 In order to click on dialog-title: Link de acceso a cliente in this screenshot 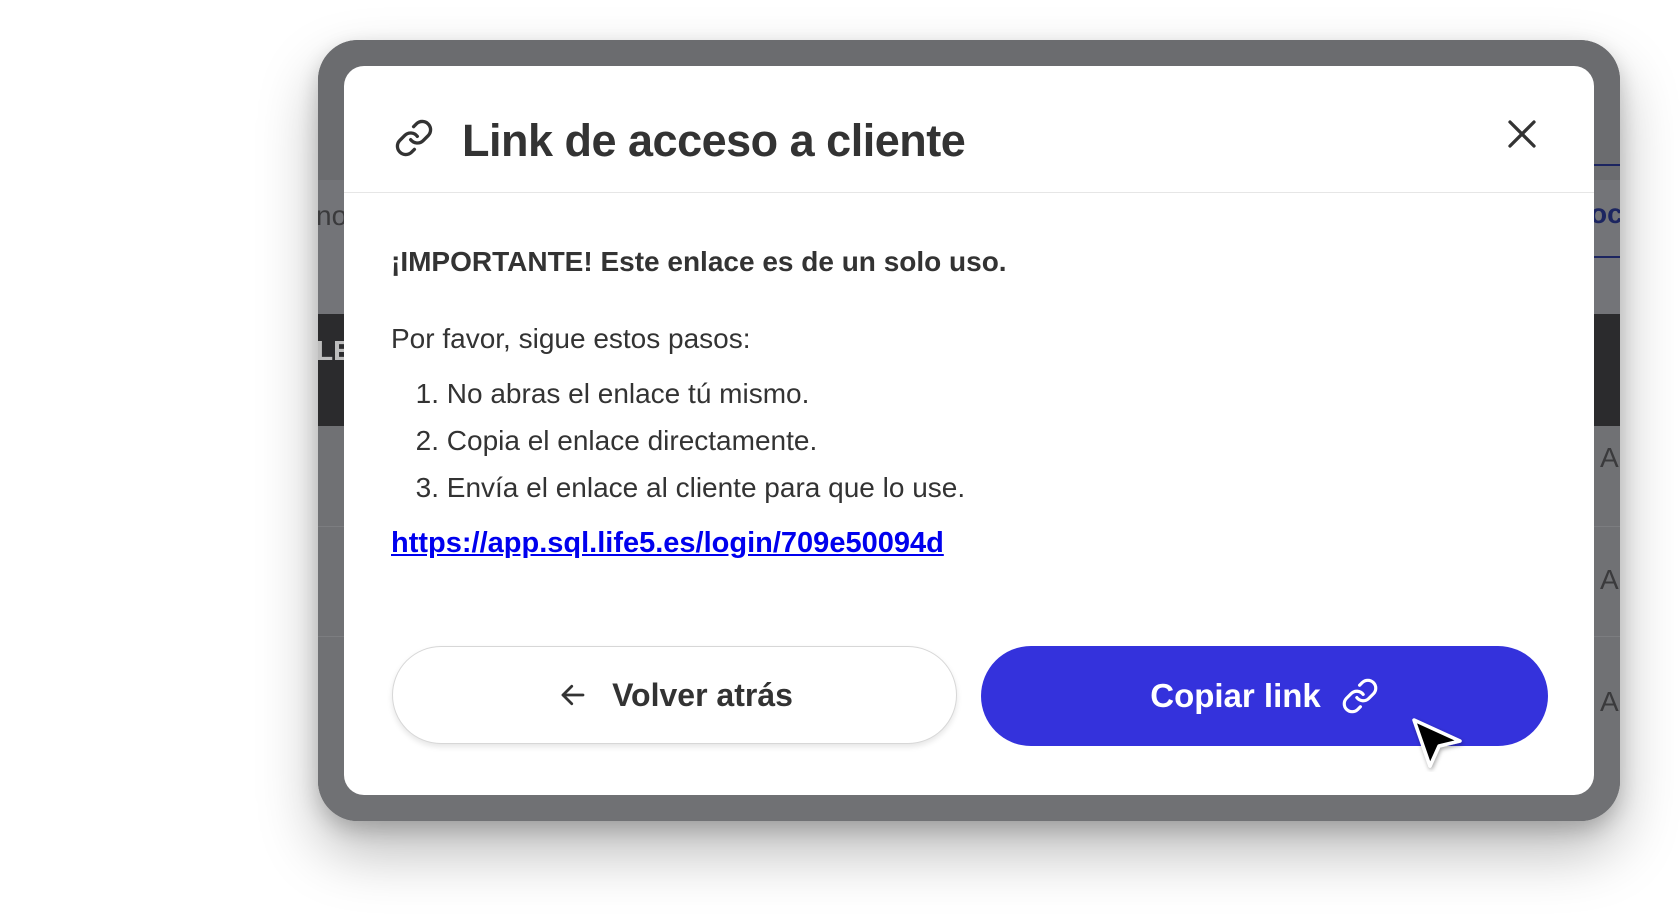, I will do `click(714, 140)`.